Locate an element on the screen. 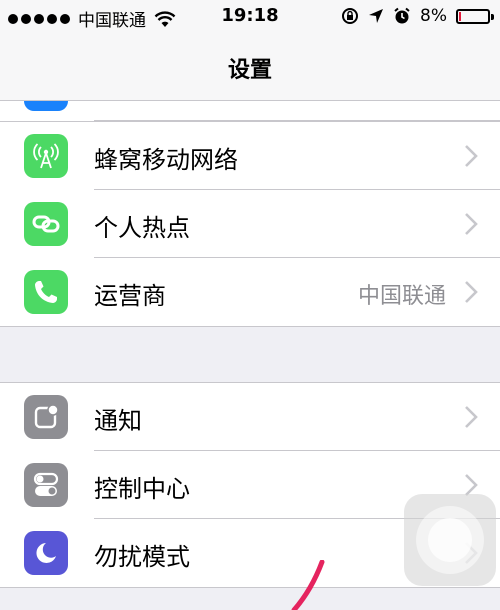 The width and height of the screenshot is (500, 610). settings-row-label: 蜂窝移动网络 is located at coordinates (166, 160).